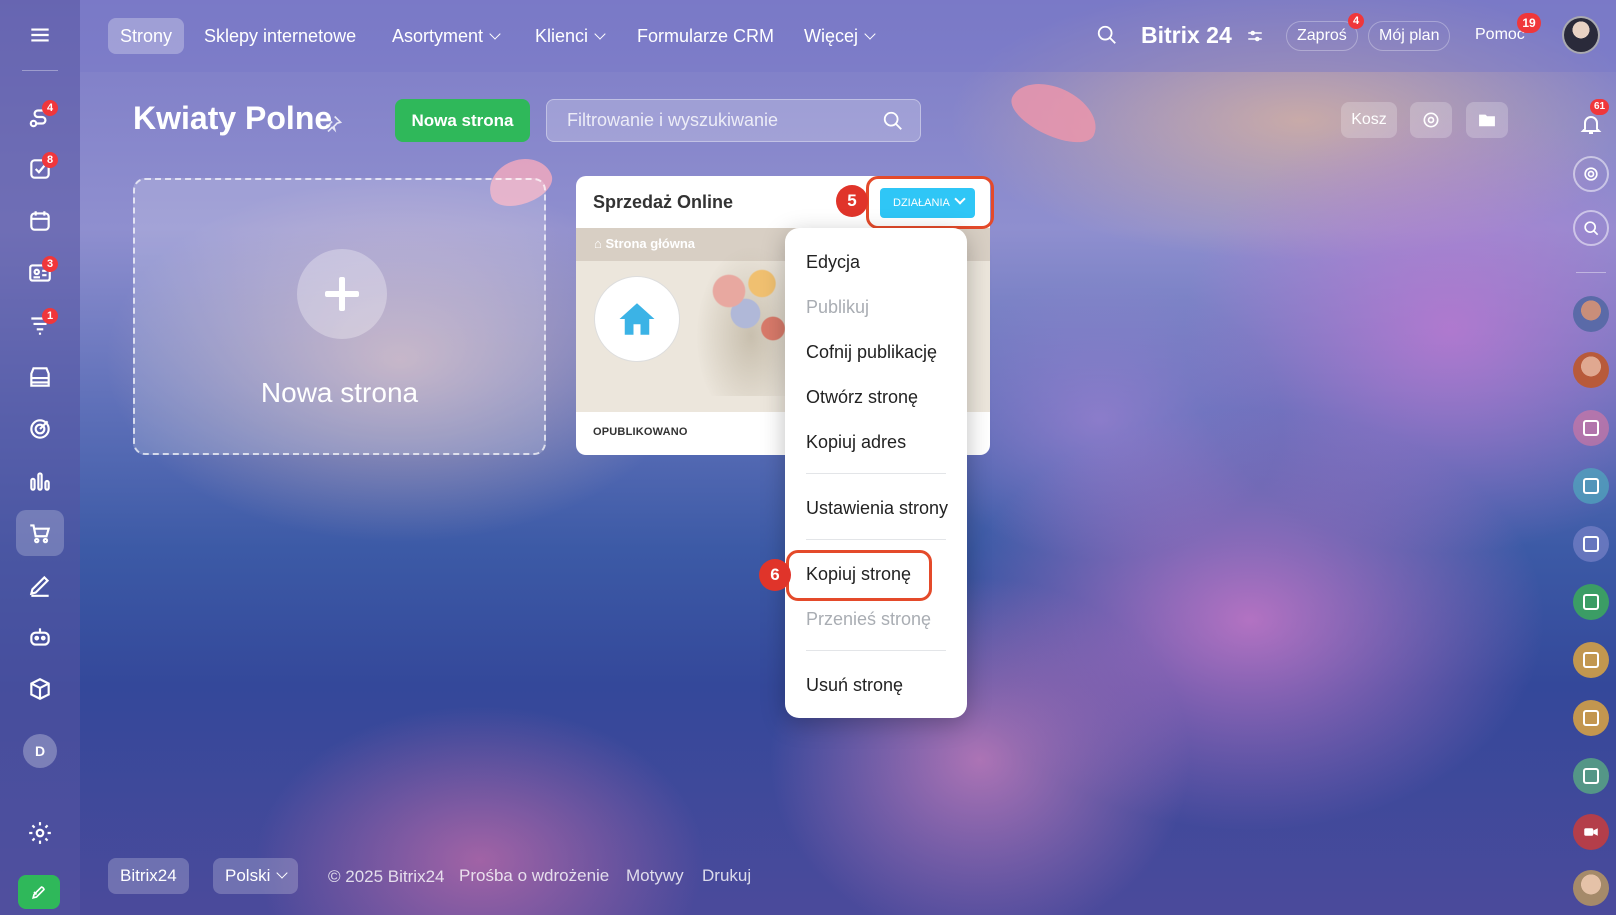 Image resolution: width=1616 pixels, height=915 pixels. Describe the element at coordinates (569, 36) in the screenshot. I see `nav-item-klienci: Klienci` at that location.